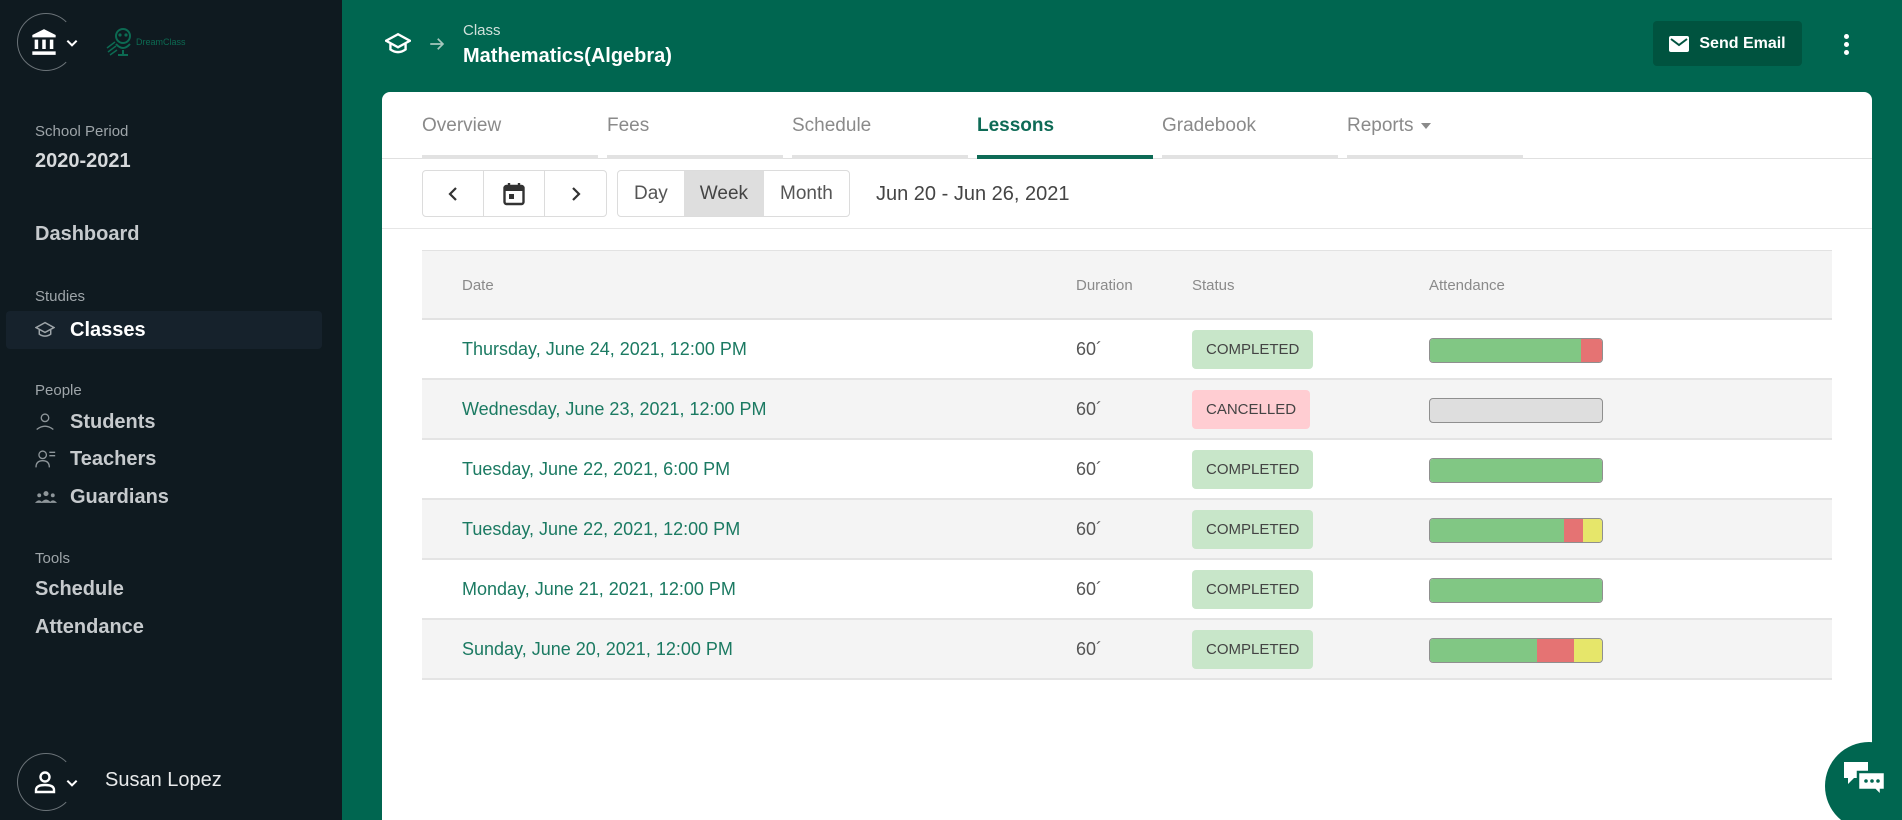 The image size is (1902, 820). Describe the element at coordinates (46, 459) in the screenshot. I see `teacher-icon` at that location.